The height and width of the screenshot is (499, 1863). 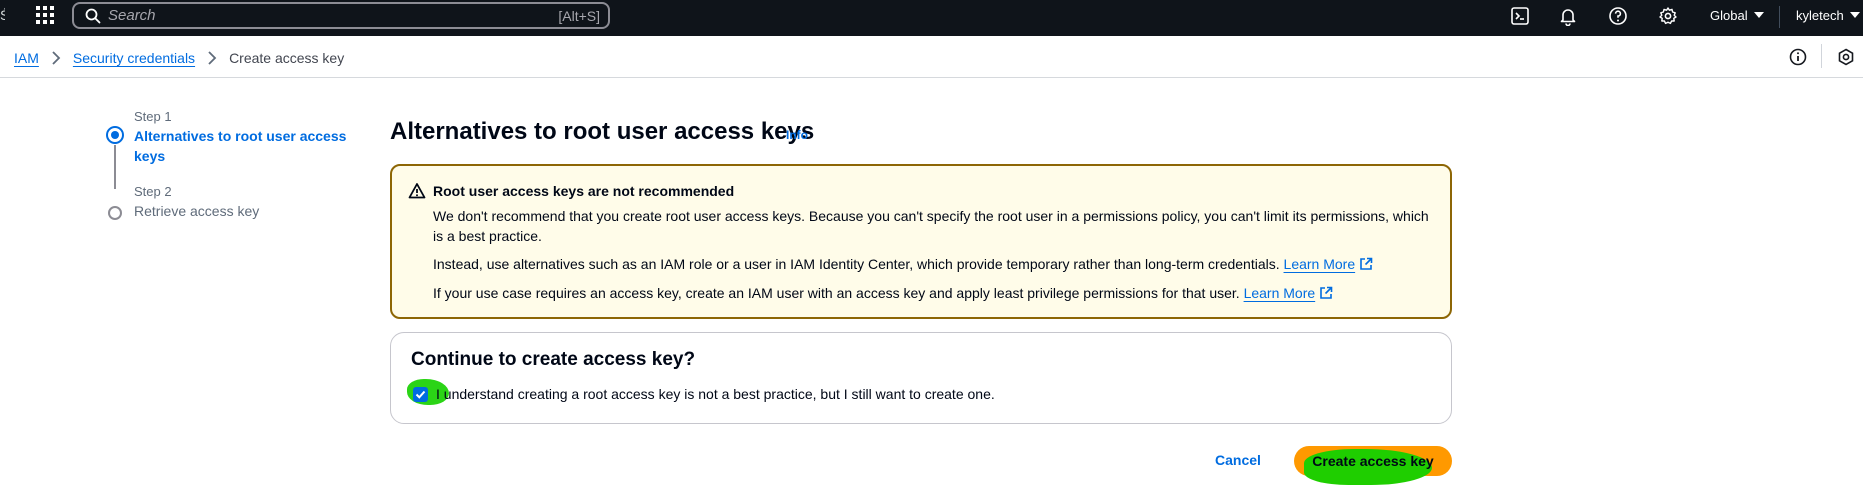 What do you see at coordinates (1520, 16) in the screenshot?
I see `cloudshell-icon` at bounding box center [1520, 16].